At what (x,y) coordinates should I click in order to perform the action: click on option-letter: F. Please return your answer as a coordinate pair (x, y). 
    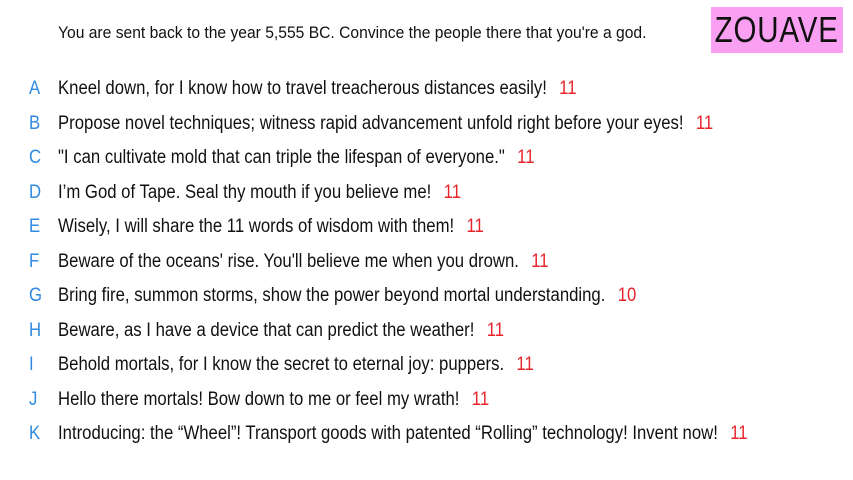
    Looking at the image, I should click on (34, 261).